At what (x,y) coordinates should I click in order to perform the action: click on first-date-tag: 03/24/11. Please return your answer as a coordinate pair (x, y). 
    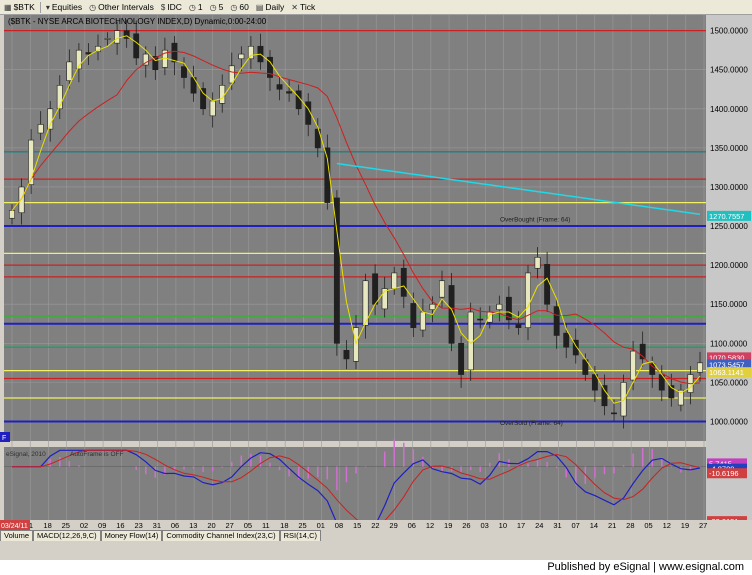
    Looking at the image, I should click on (14, 526).